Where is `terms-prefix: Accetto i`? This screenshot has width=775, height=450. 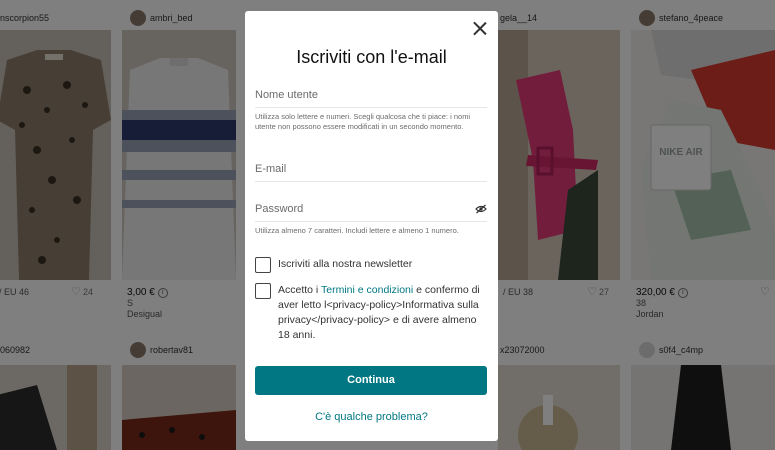
terms-prefix: Accetto i is located at coordinates (299, 290).